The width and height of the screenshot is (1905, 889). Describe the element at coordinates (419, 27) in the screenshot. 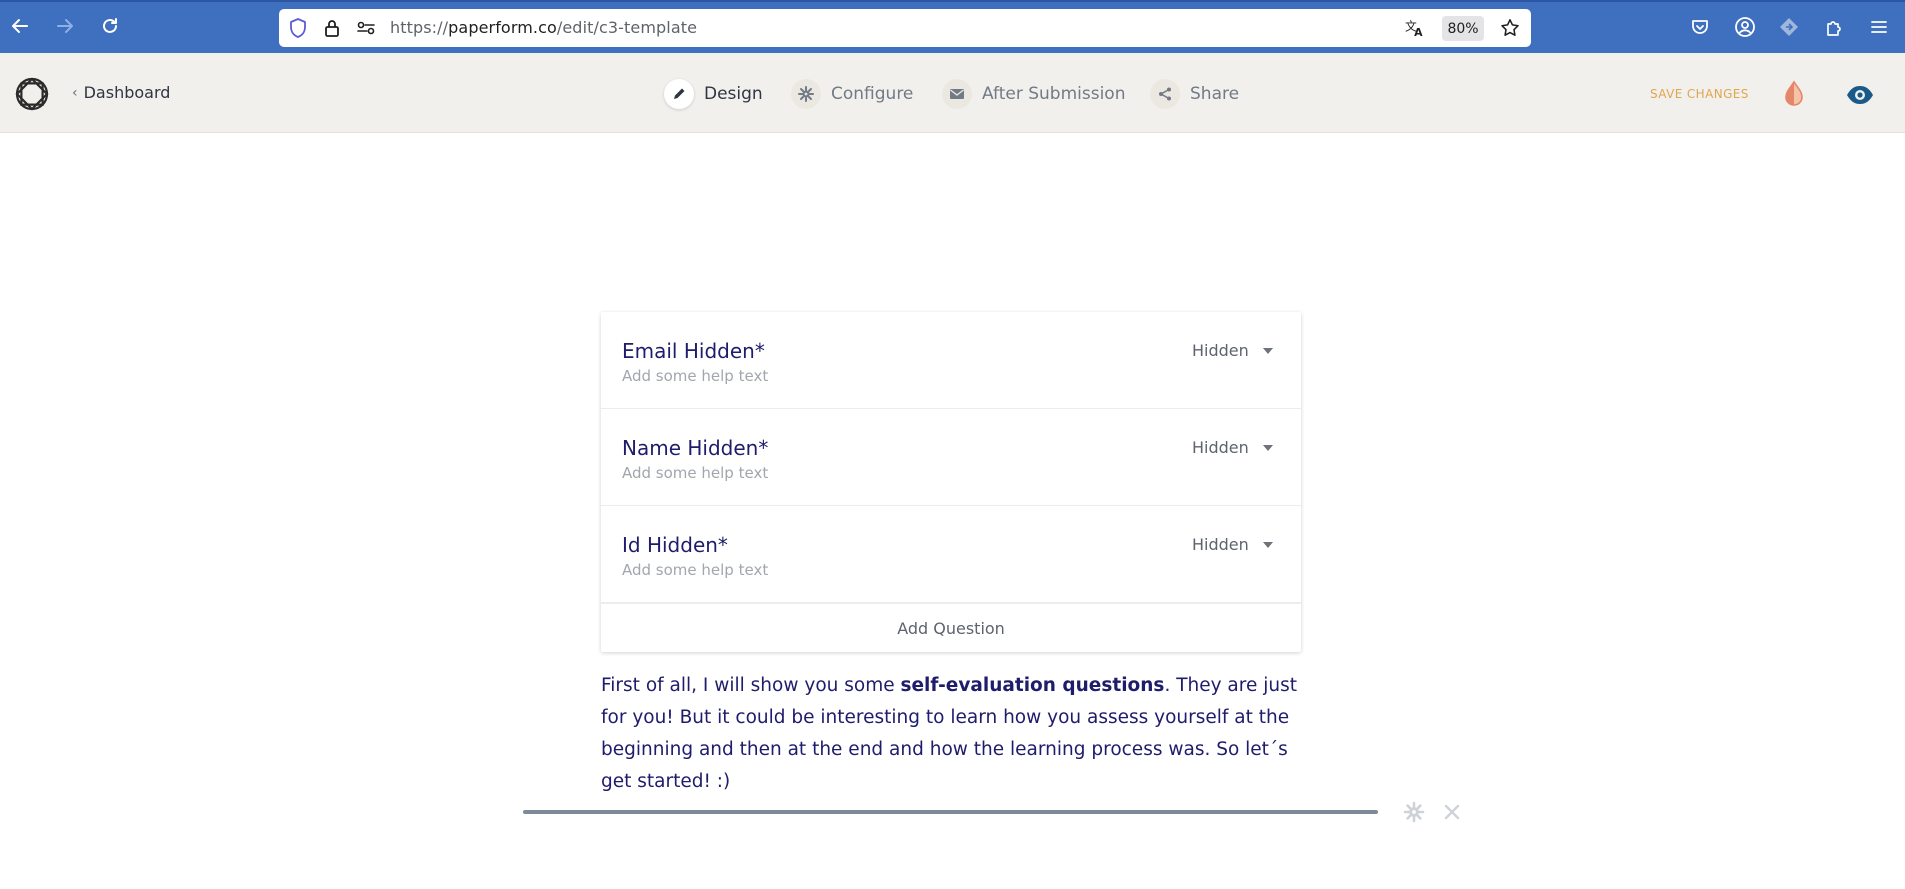

I see `url-prefix: https://` at that location.